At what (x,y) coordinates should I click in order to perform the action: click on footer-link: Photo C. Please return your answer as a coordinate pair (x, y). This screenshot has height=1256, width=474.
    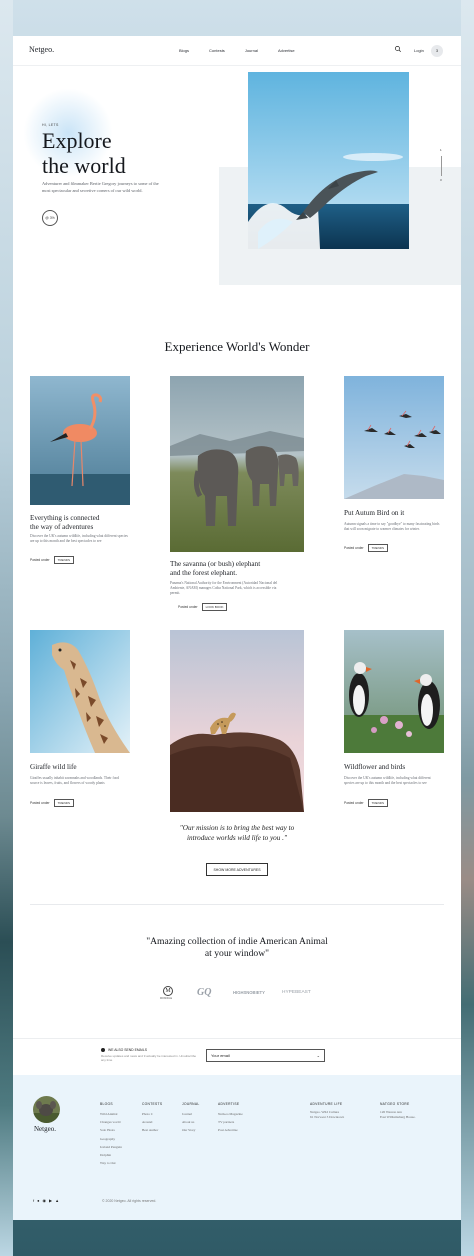
    Looking at the image, I should click on (152, 1114).